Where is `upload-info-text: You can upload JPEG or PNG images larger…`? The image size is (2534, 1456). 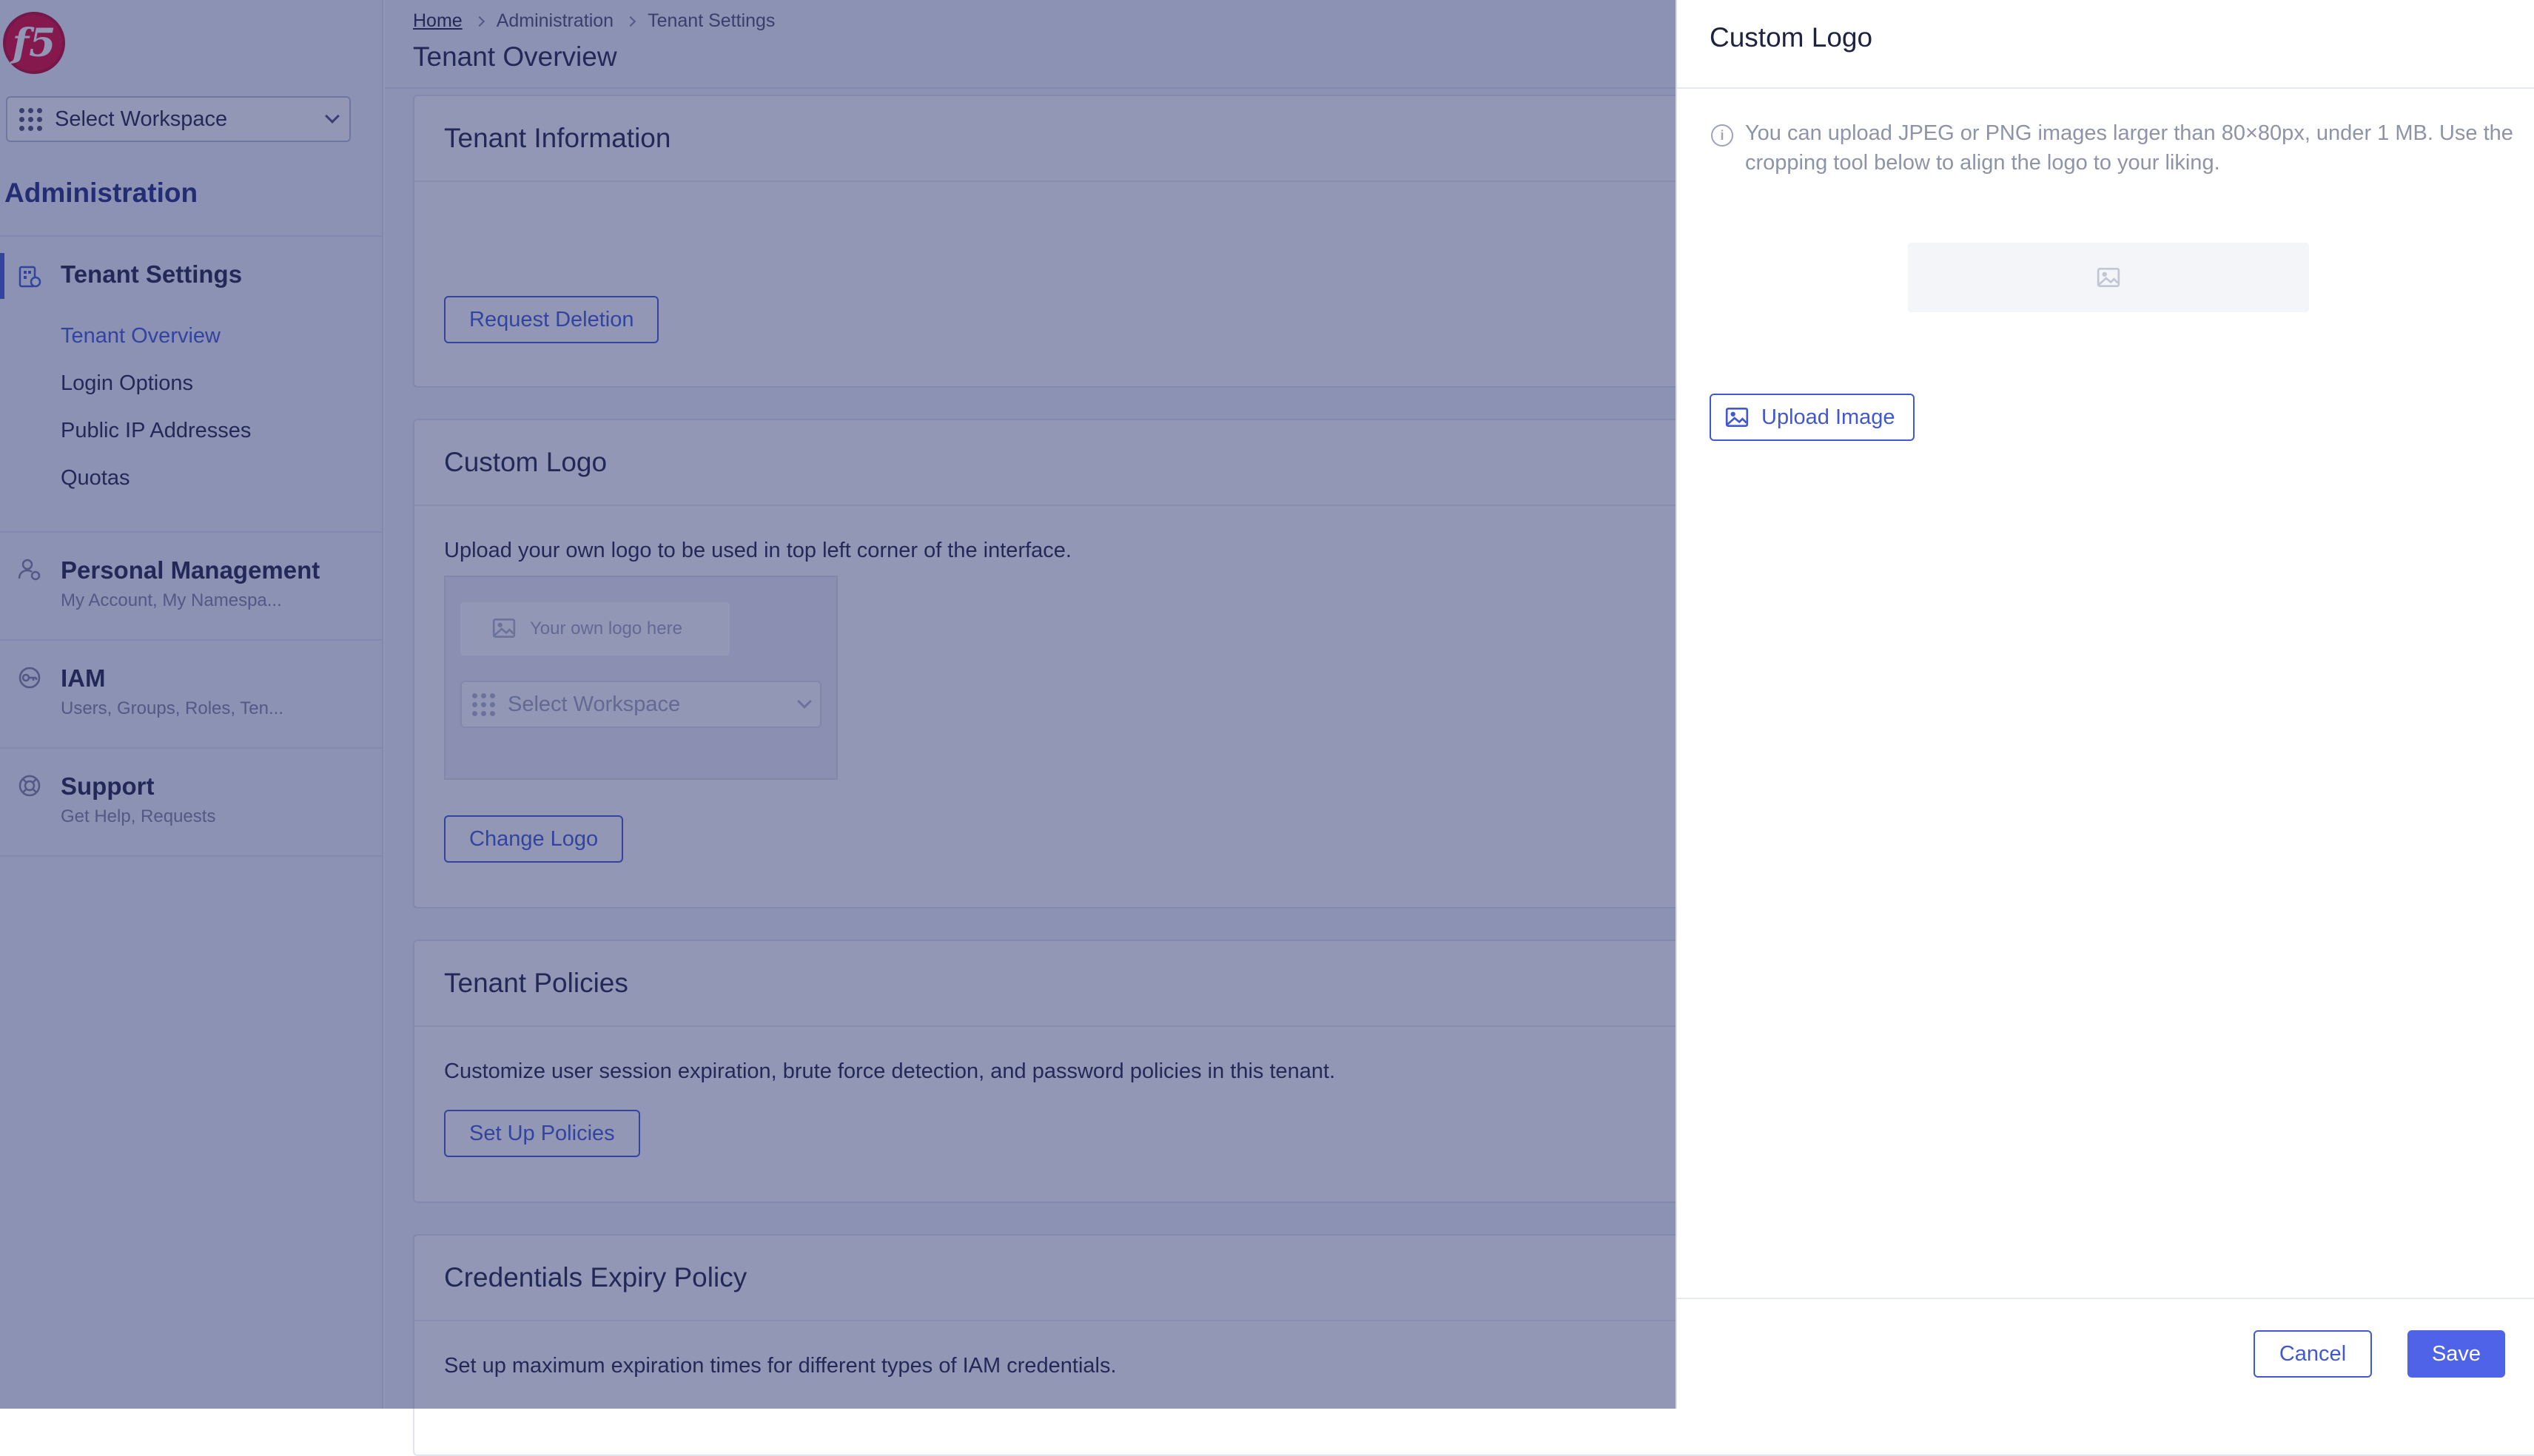
upload-info-text: You can upload JPEG or PNG images larger… is located at coordinates (2129, 148).